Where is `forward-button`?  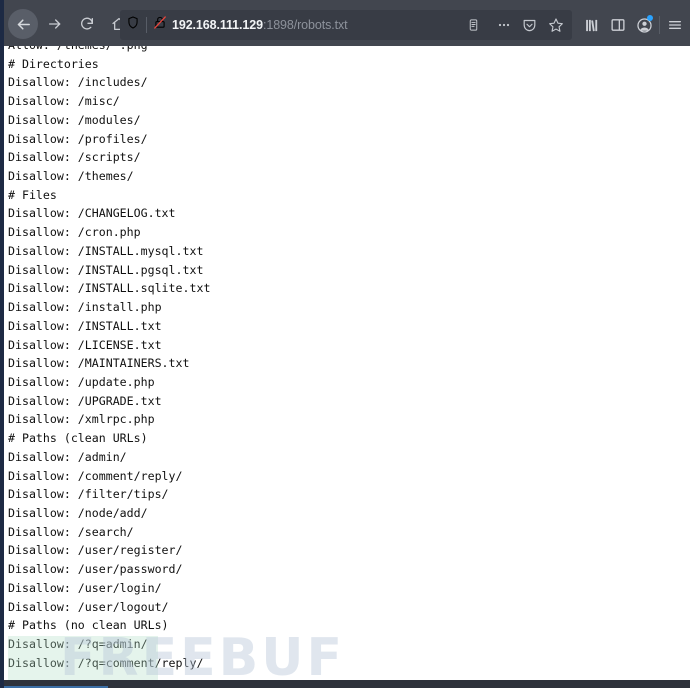
forward-button is located at coordinates (55, 24).